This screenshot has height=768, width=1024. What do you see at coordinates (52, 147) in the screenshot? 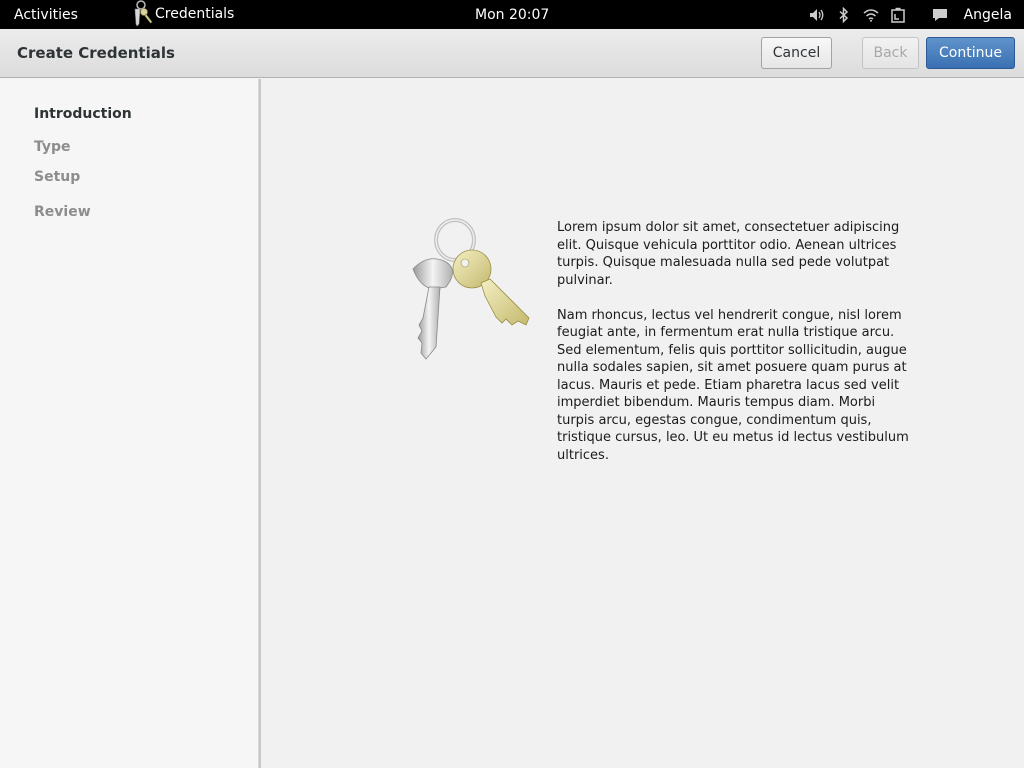
I see `step-type: Type` at bounding box center [52, 147].